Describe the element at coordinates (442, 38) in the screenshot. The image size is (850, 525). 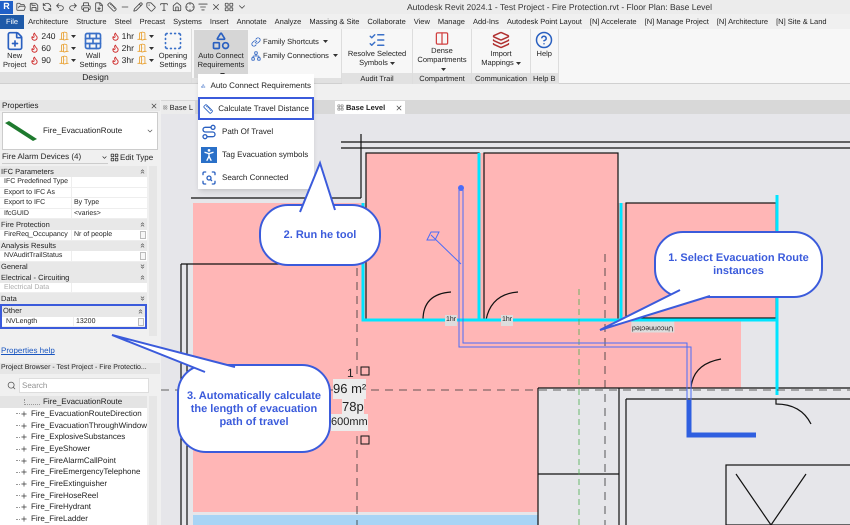
I see `compartment-icon` at that location.